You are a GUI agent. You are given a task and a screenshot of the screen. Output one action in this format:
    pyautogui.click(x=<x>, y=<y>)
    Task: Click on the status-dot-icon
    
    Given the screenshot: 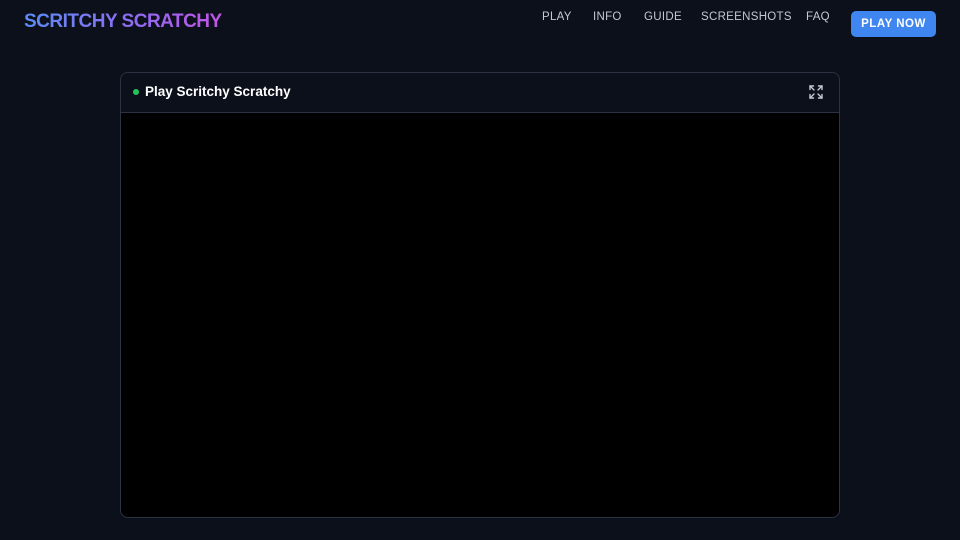 What is the action you would take?
    pyautogui.click(x=136, y=92)
    